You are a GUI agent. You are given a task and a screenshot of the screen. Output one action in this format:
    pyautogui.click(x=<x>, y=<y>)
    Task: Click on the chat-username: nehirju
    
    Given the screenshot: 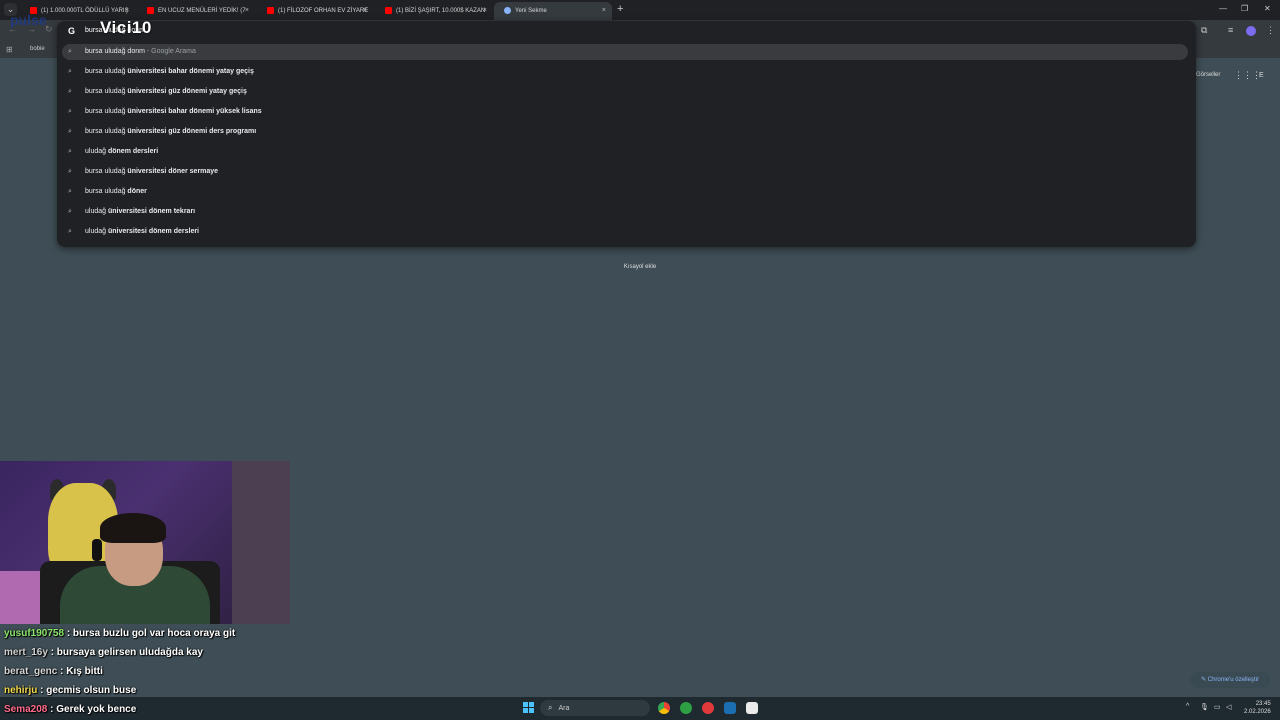 What is the action you would take?
    pyautogui.click(x=21, y=690)
    